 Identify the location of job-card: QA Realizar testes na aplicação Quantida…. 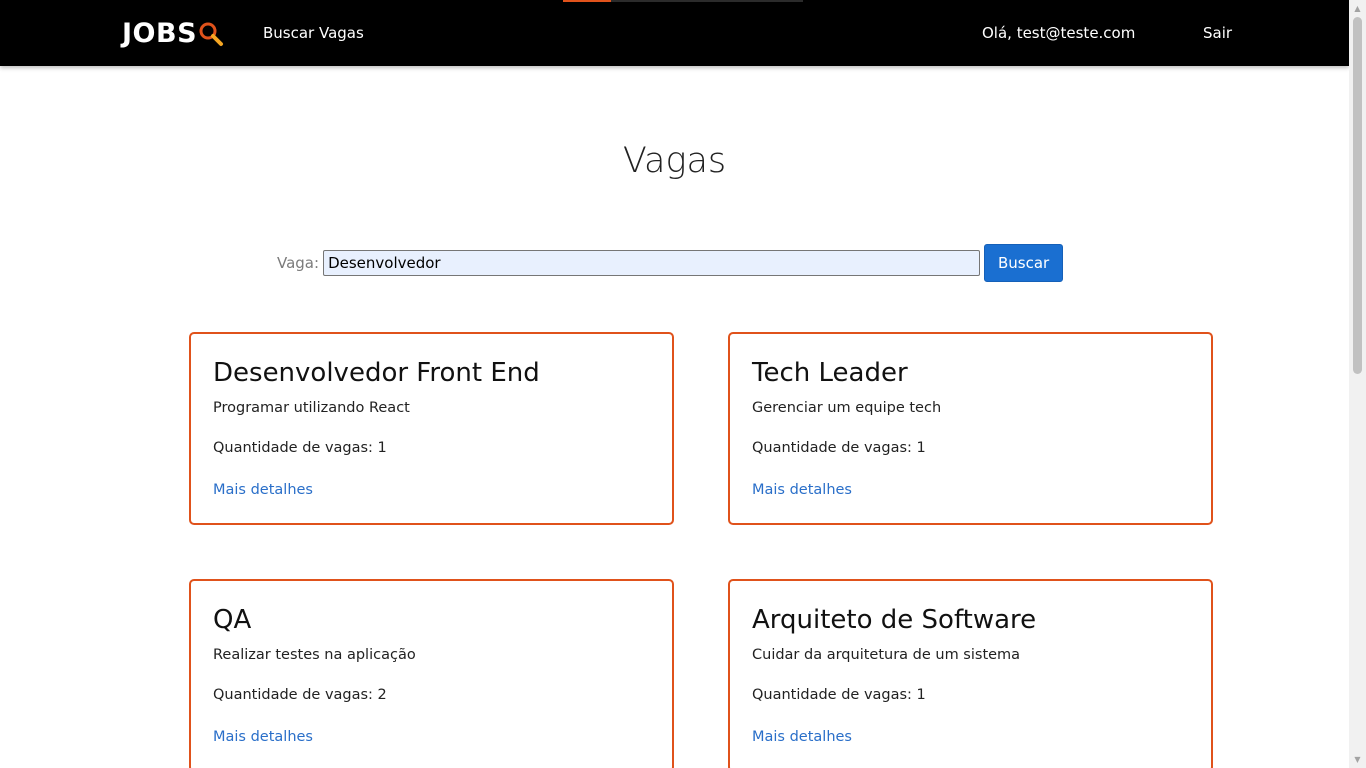
(431, 673).